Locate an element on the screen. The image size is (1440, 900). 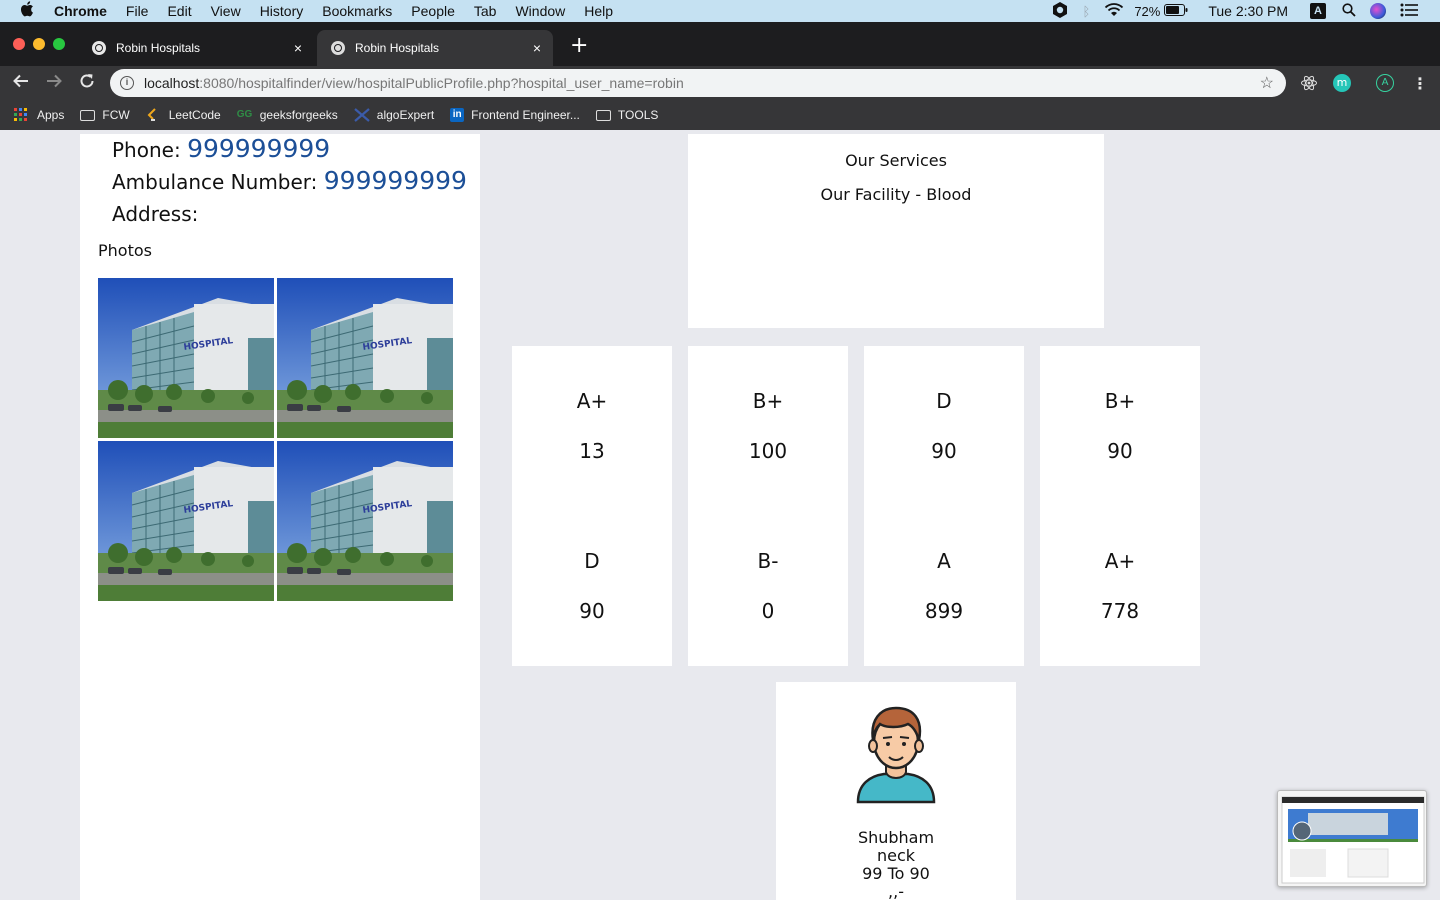
bookmark-apps: Apps is located at coordinates (39, 115).